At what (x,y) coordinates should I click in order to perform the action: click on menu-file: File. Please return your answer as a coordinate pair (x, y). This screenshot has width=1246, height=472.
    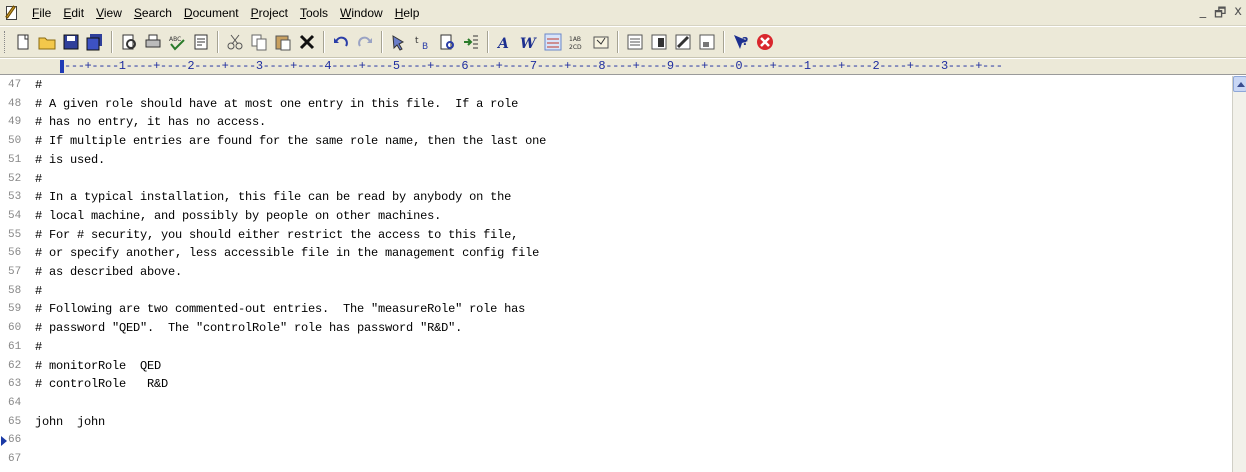
    Looking at the image, I should click on (41, 13).